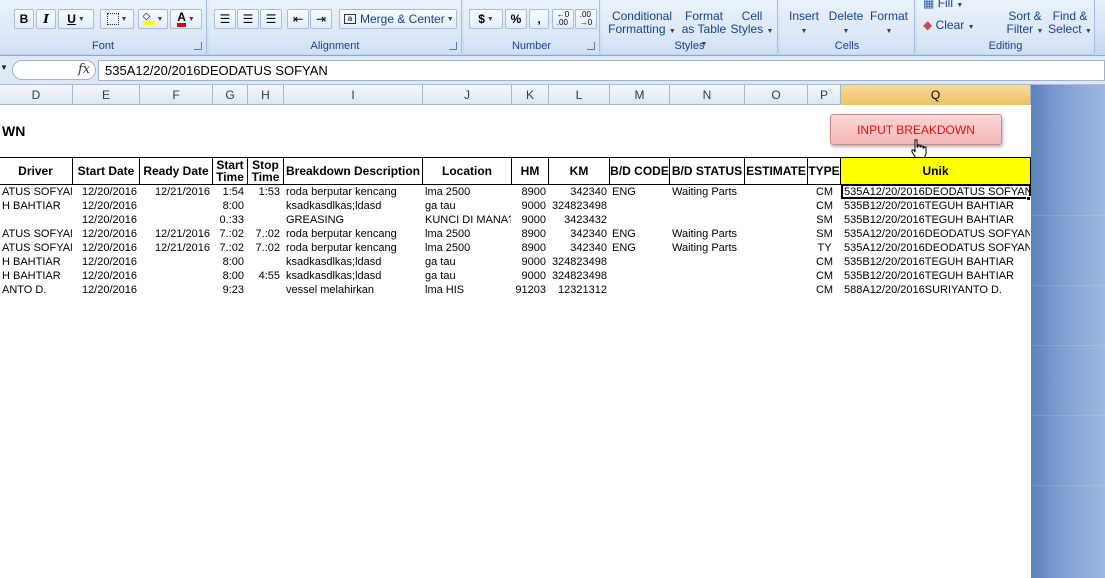  Describe the element at coordinates (186, 19) in the screenshot. I see `font-color-button: A ▼` at that location.